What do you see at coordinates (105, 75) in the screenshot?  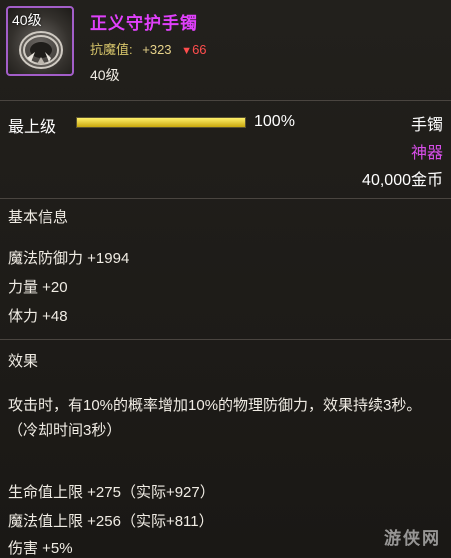 I see `required-level: 40级` at bounding box center [105, 75].